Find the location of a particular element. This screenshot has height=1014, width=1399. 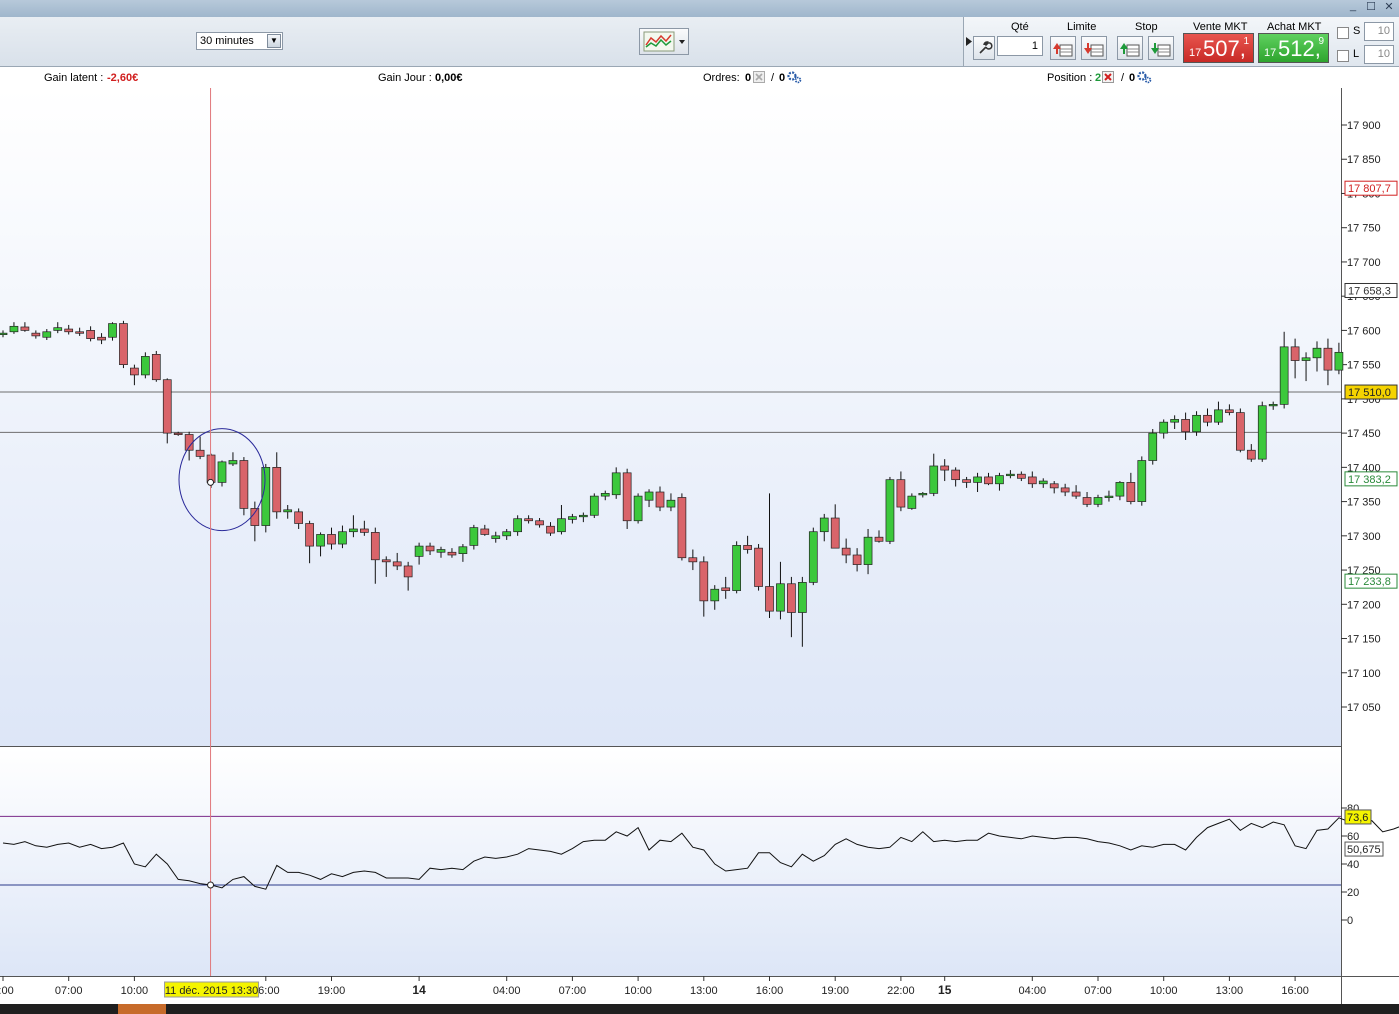

position-gear-icon is located at coordinates (1144, 77).